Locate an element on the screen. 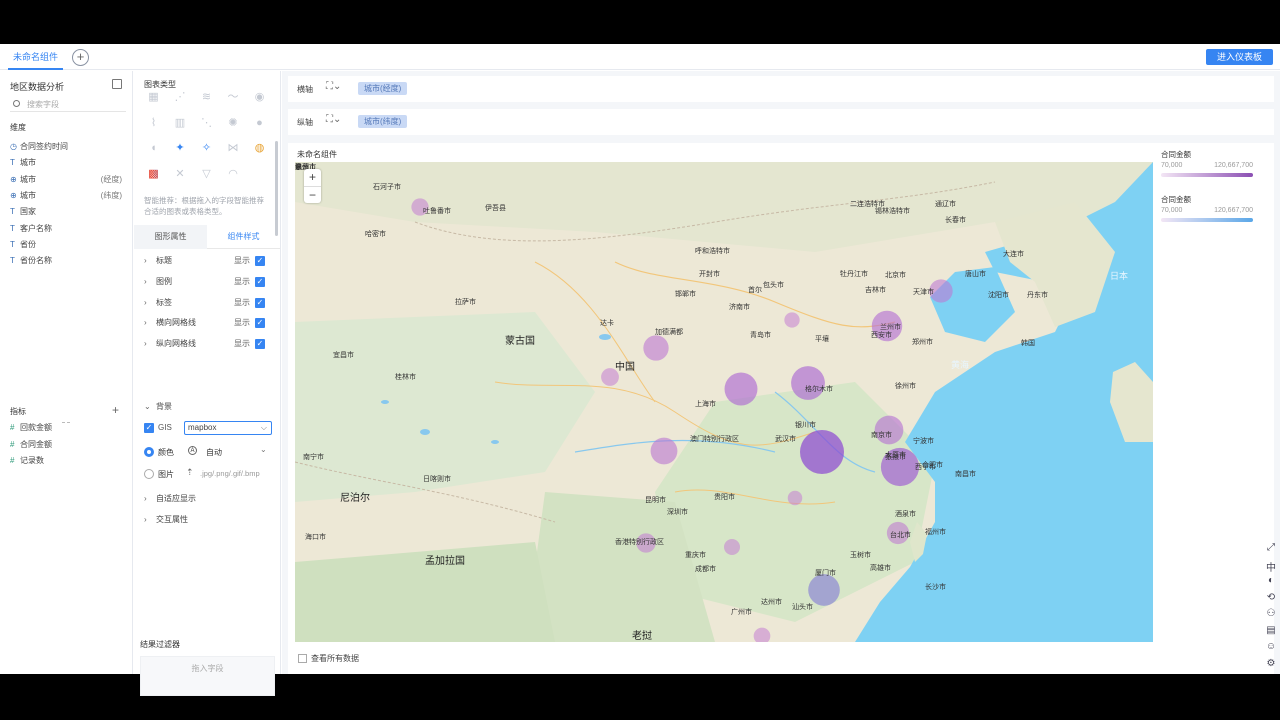 This screenshot has width=1280, height=720. add-tab-button: + is located at coordinates (80, 57).